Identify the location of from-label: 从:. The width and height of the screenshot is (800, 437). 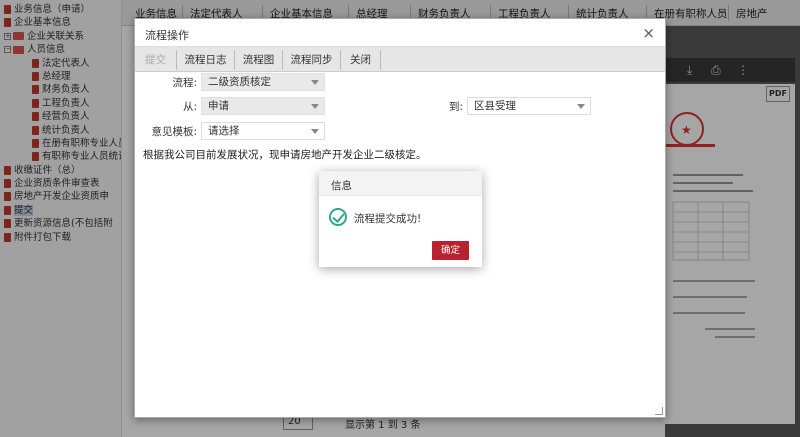
(189, 107).